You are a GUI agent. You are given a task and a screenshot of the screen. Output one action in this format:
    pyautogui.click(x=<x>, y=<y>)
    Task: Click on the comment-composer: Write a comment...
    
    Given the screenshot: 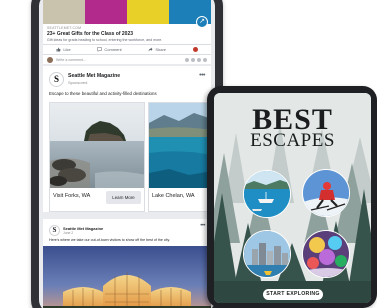 What is the action you would take?
    pyautogui.click(x=127, y=59)
    